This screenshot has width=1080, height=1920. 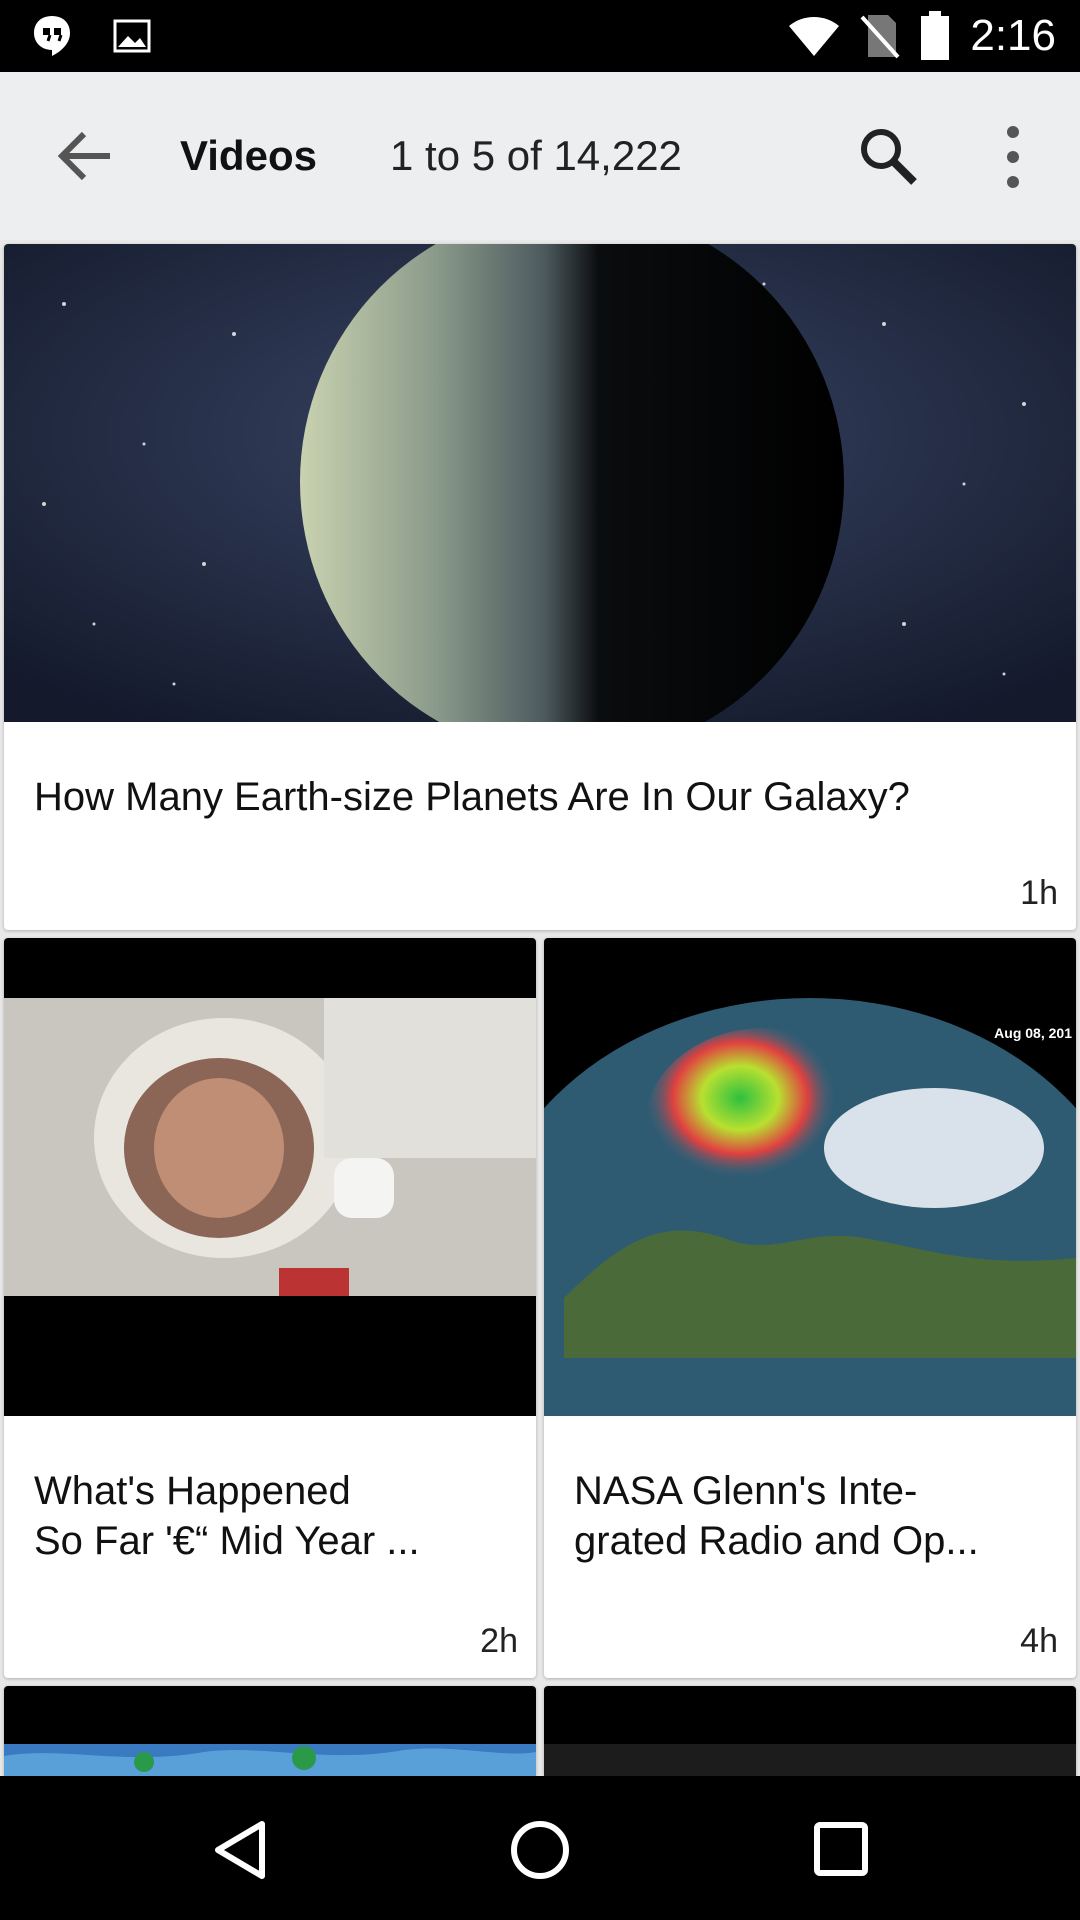 What do you see at coordinates (935, 35) in the screenshot?
I see `battery-icon` at bounding box center [935, 35].